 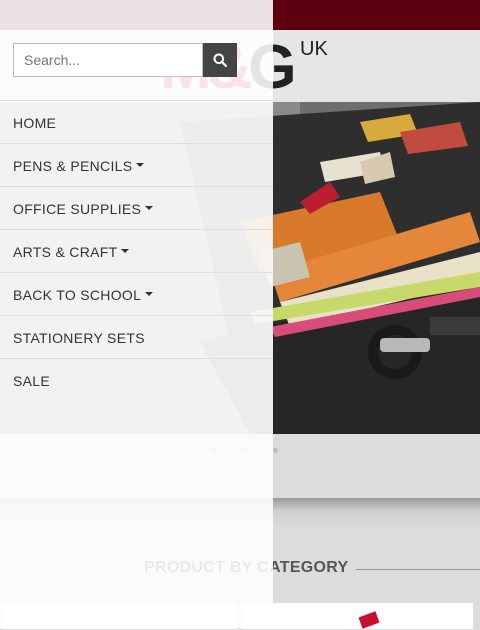 I want to click on menu-item-label: PENS & PENCILS, so click(x=73, y=166).